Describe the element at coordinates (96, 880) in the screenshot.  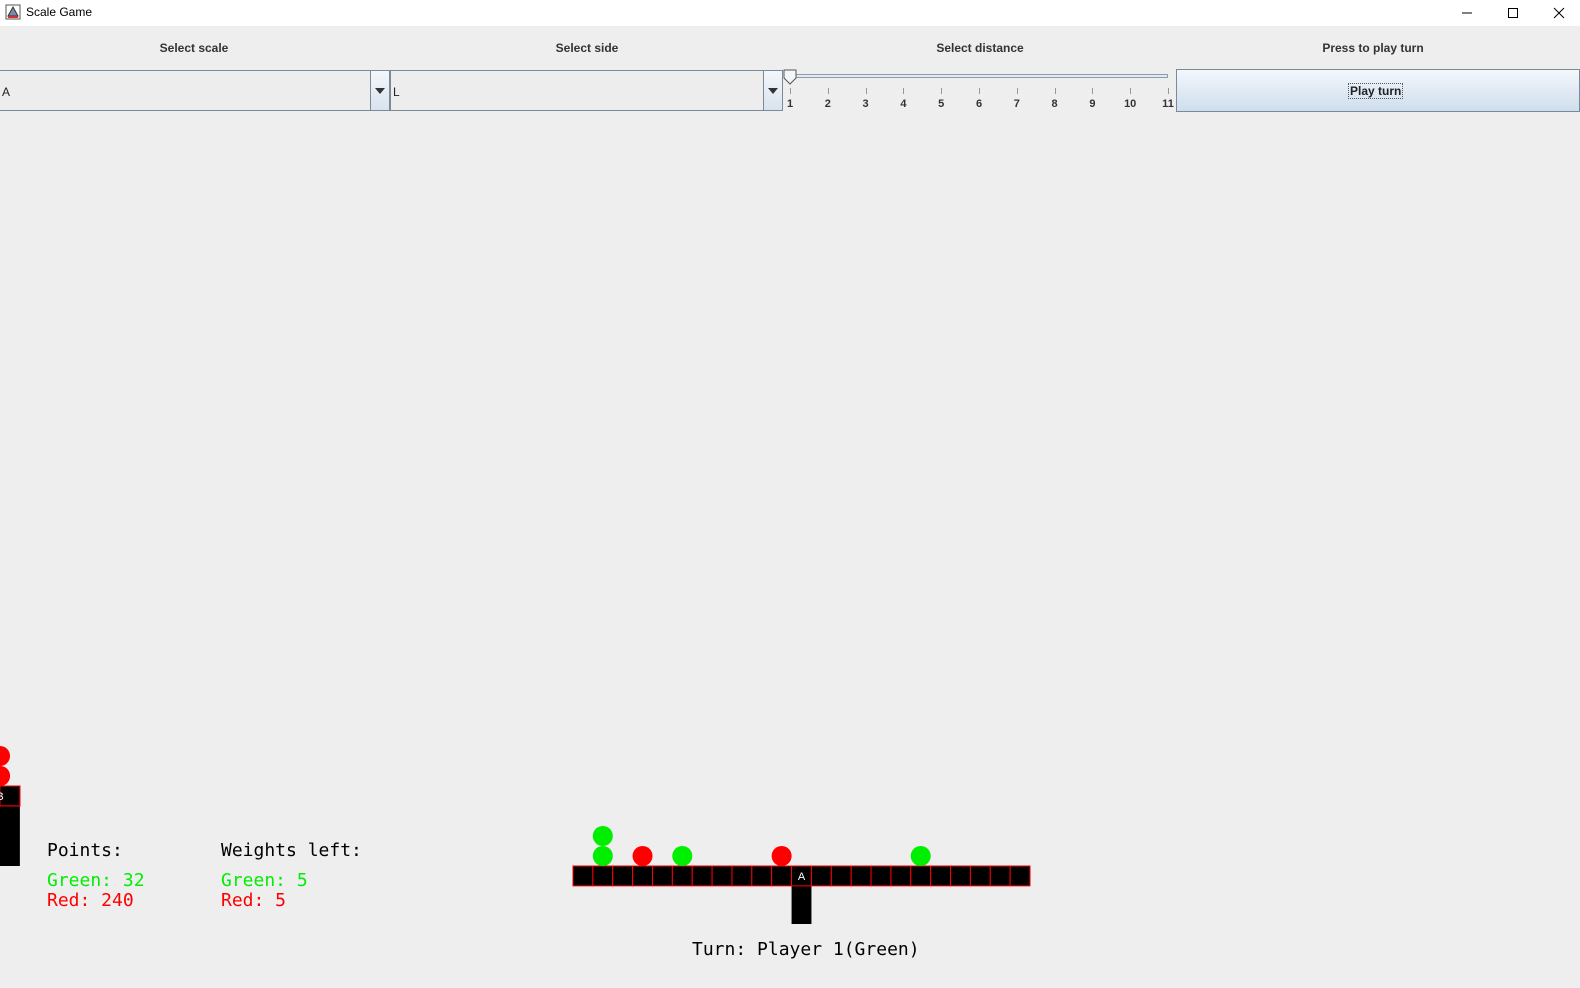
I see `points-green: Green: 32` at that location.